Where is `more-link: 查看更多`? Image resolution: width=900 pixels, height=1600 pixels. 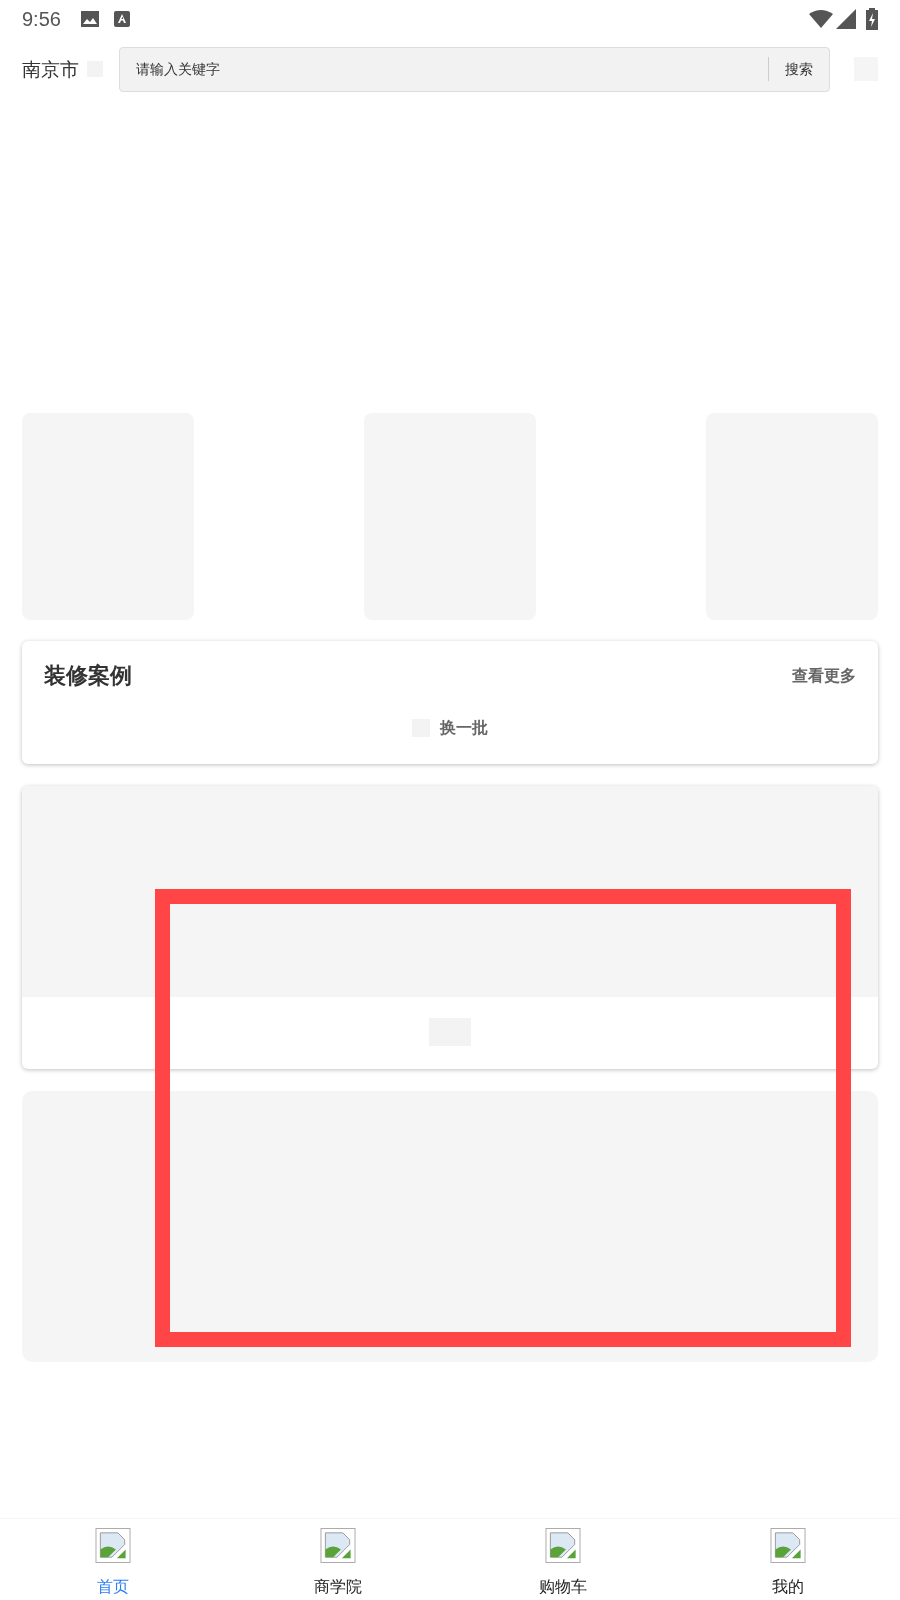 more-link: 查看更多 is located at coordinates (824, 675).